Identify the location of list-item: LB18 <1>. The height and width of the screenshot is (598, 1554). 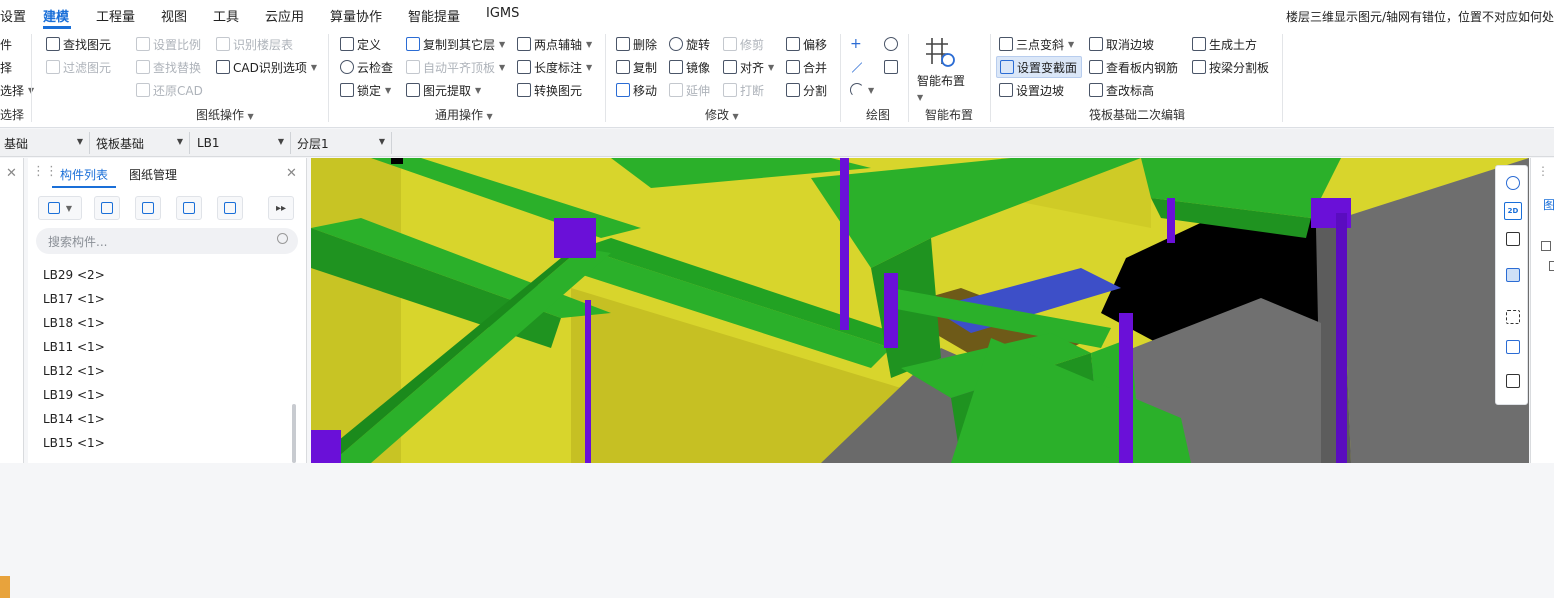
(74, 323).